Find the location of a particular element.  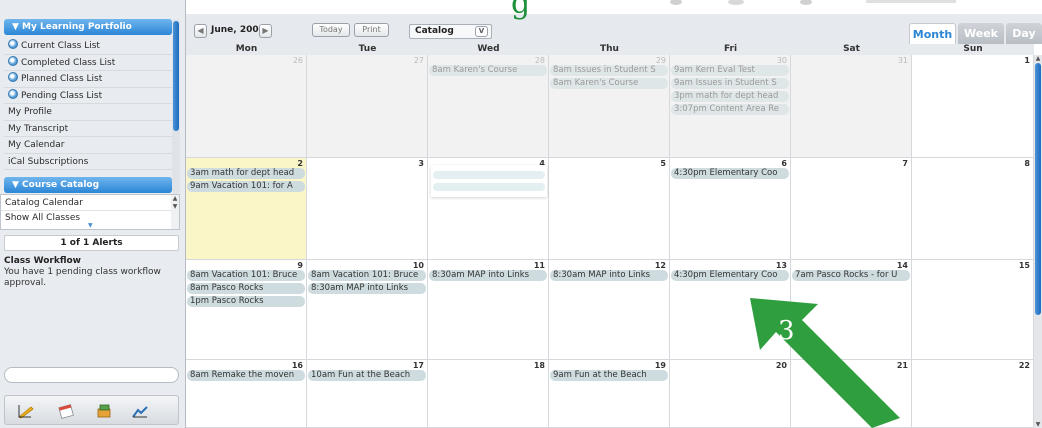

day-number: 20 is located at coordinates (781, 365).